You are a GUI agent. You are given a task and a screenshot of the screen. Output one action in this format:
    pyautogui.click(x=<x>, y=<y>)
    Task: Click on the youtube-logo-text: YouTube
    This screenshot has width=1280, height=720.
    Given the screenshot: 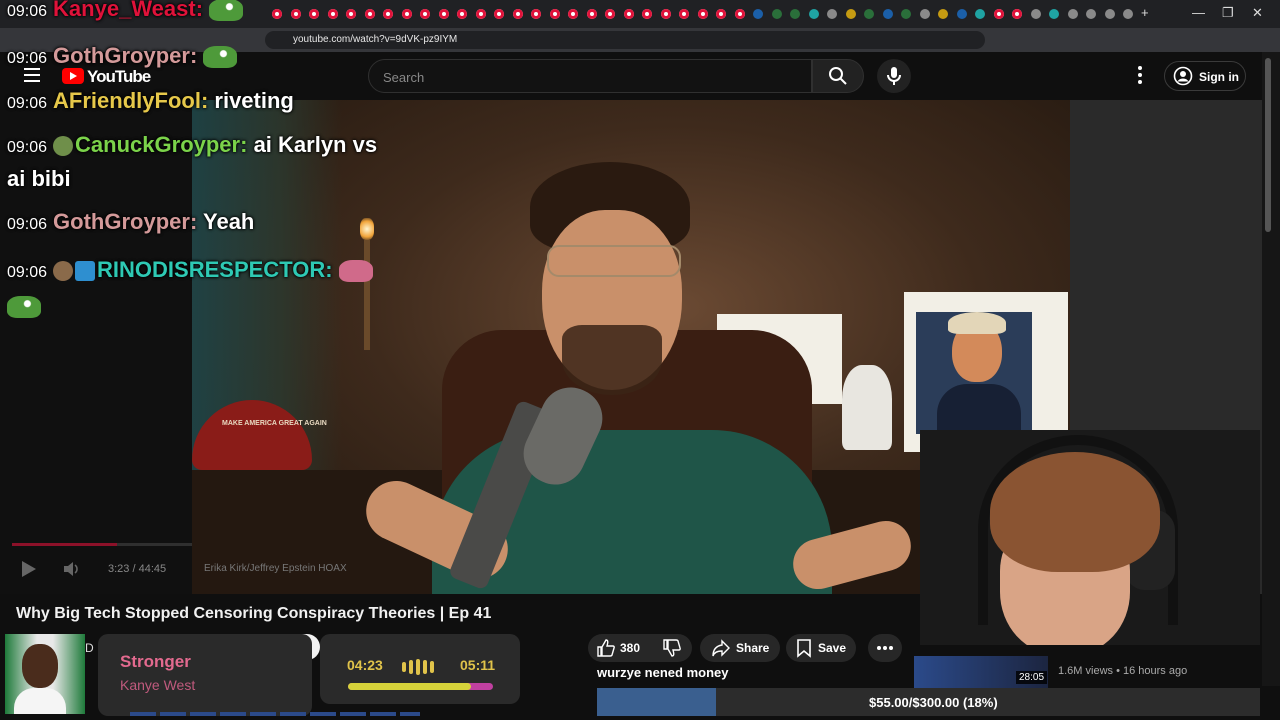 What is the action you would take?
    pyautogui.click(x=119, y=77)
    